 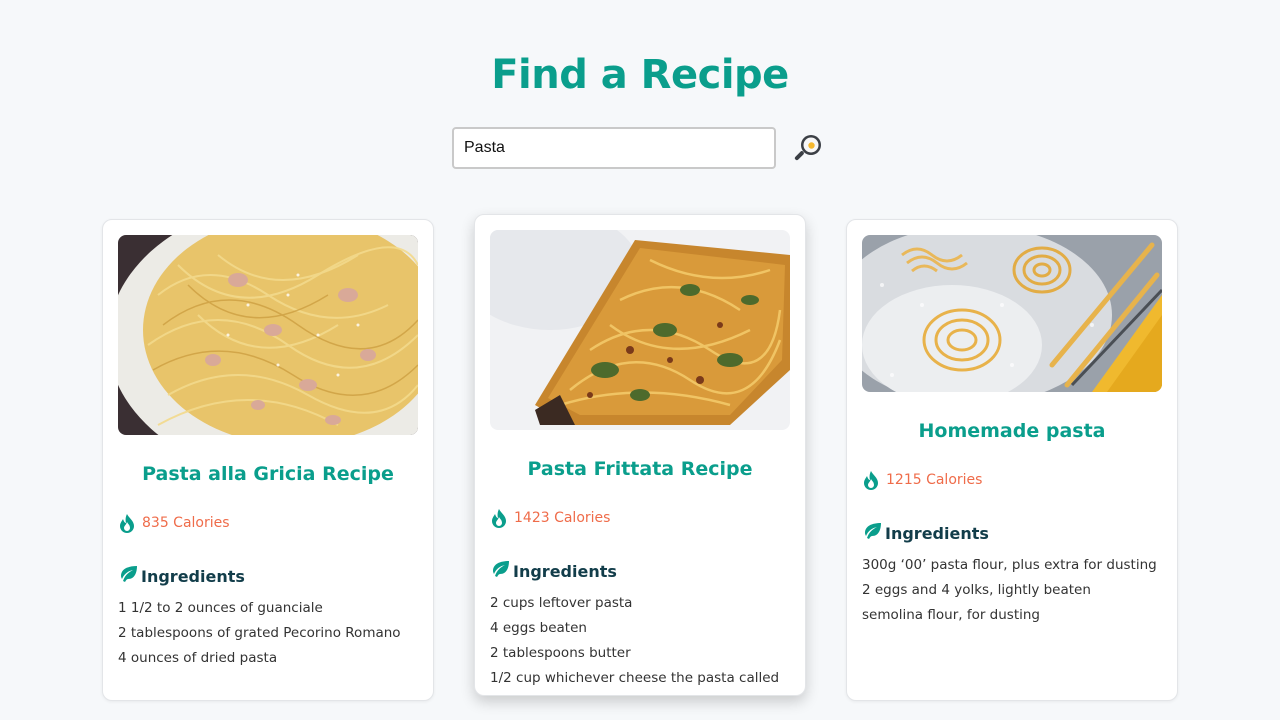 What do you see at coordinates (951, 615) in the screenshot?
I see `ingredient-item: semolina flour, for dusting` at bounding box center [951, 615].